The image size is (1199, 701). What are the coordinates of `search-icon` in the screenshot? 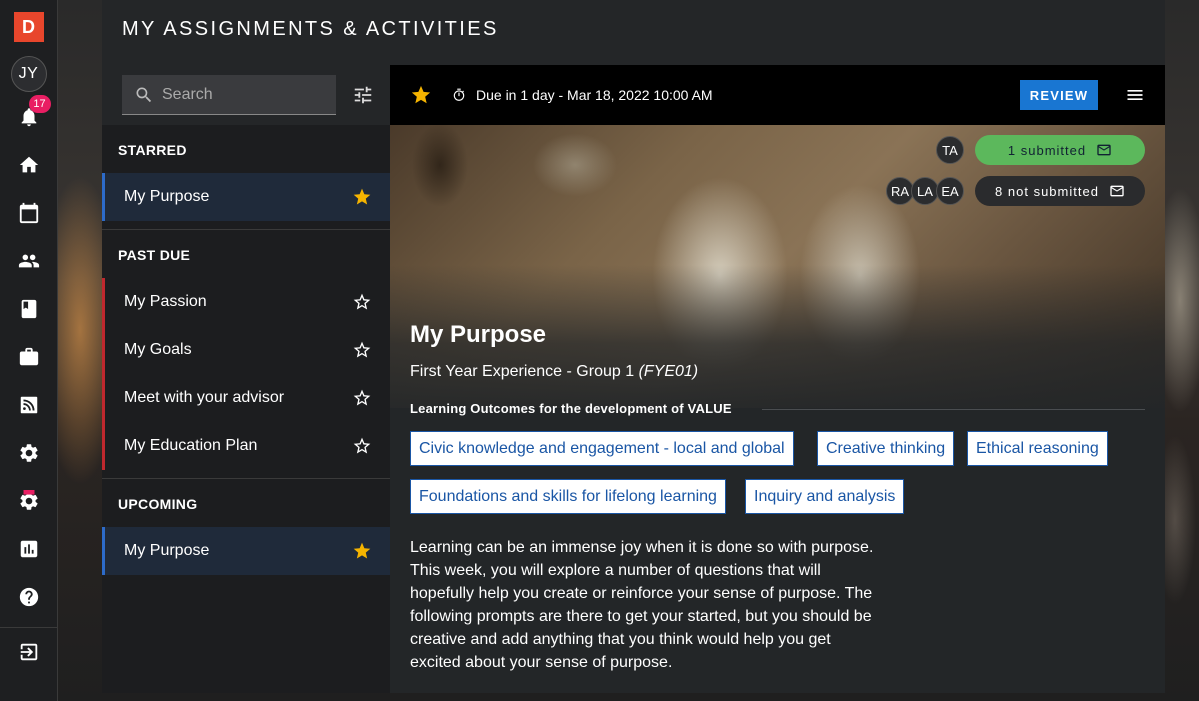 It's located at (144, 94).